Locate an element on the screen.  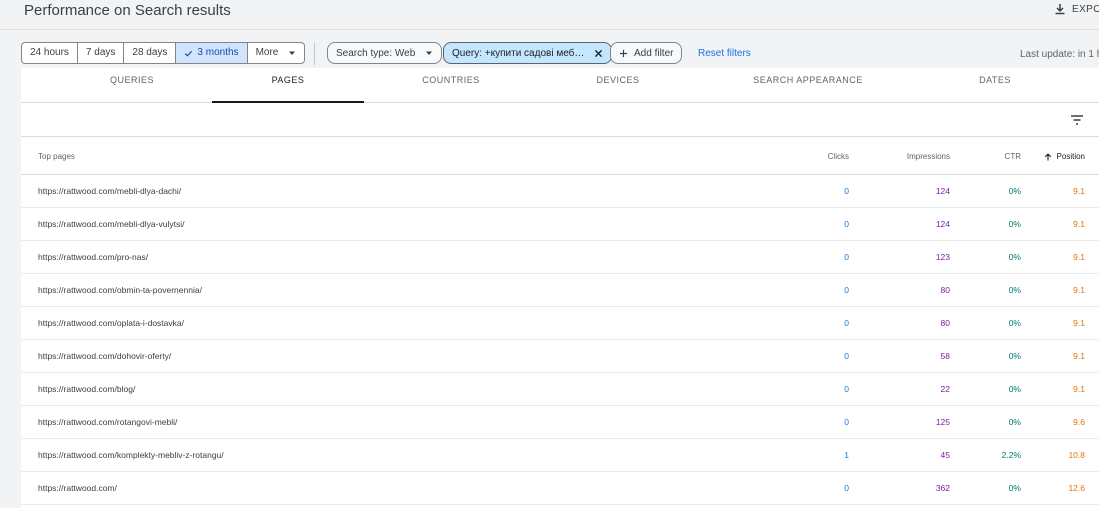
date-range-label: 24 hours is located at coordinates (49, 52).